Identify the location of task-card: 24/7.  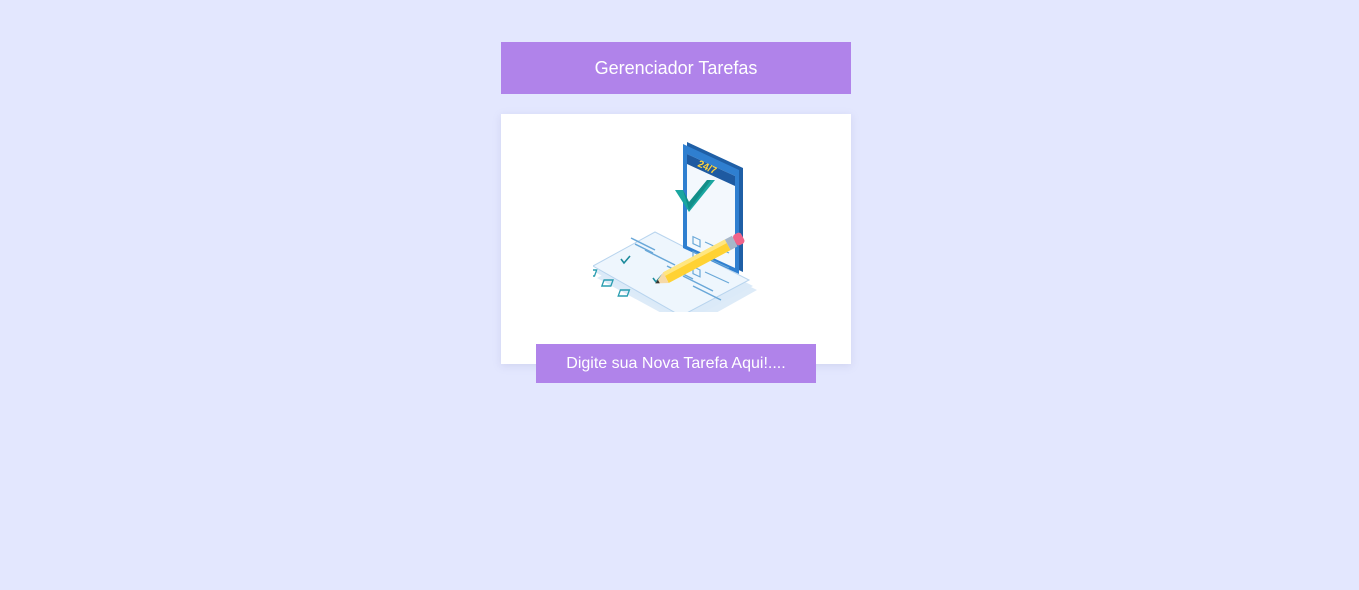
(676, 248).